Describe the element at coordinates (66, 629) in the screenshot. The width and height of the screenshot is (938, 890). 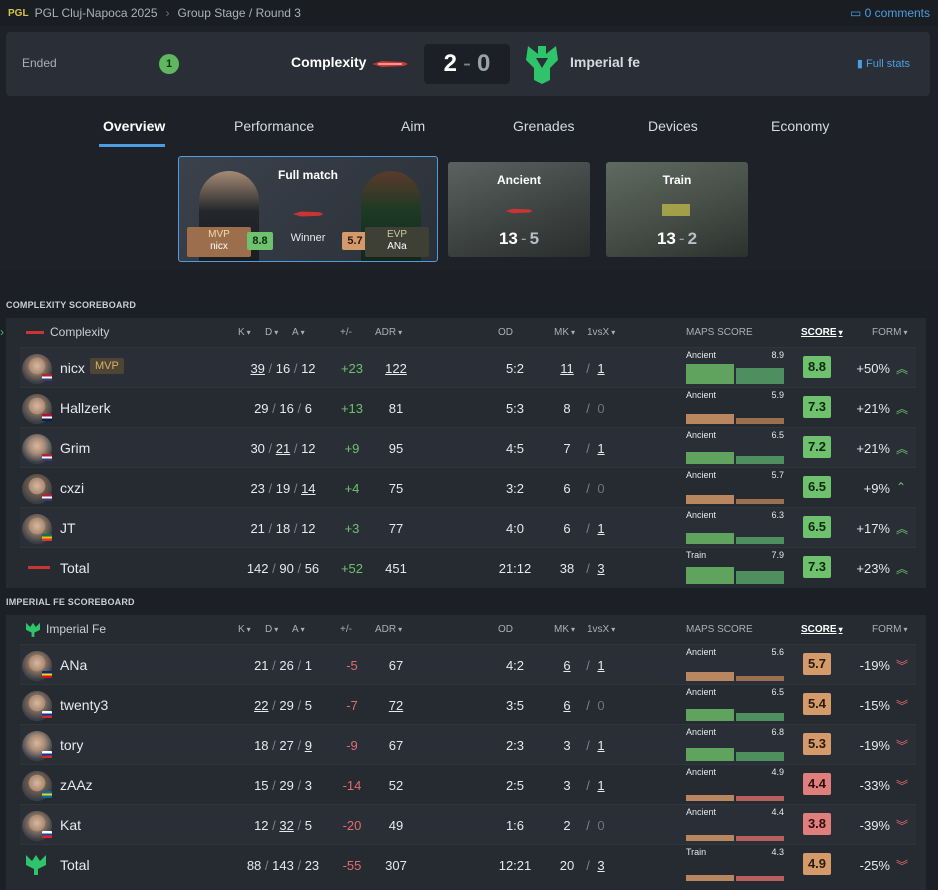
I see `scoreboard-team: Imperial Fe` at that location.